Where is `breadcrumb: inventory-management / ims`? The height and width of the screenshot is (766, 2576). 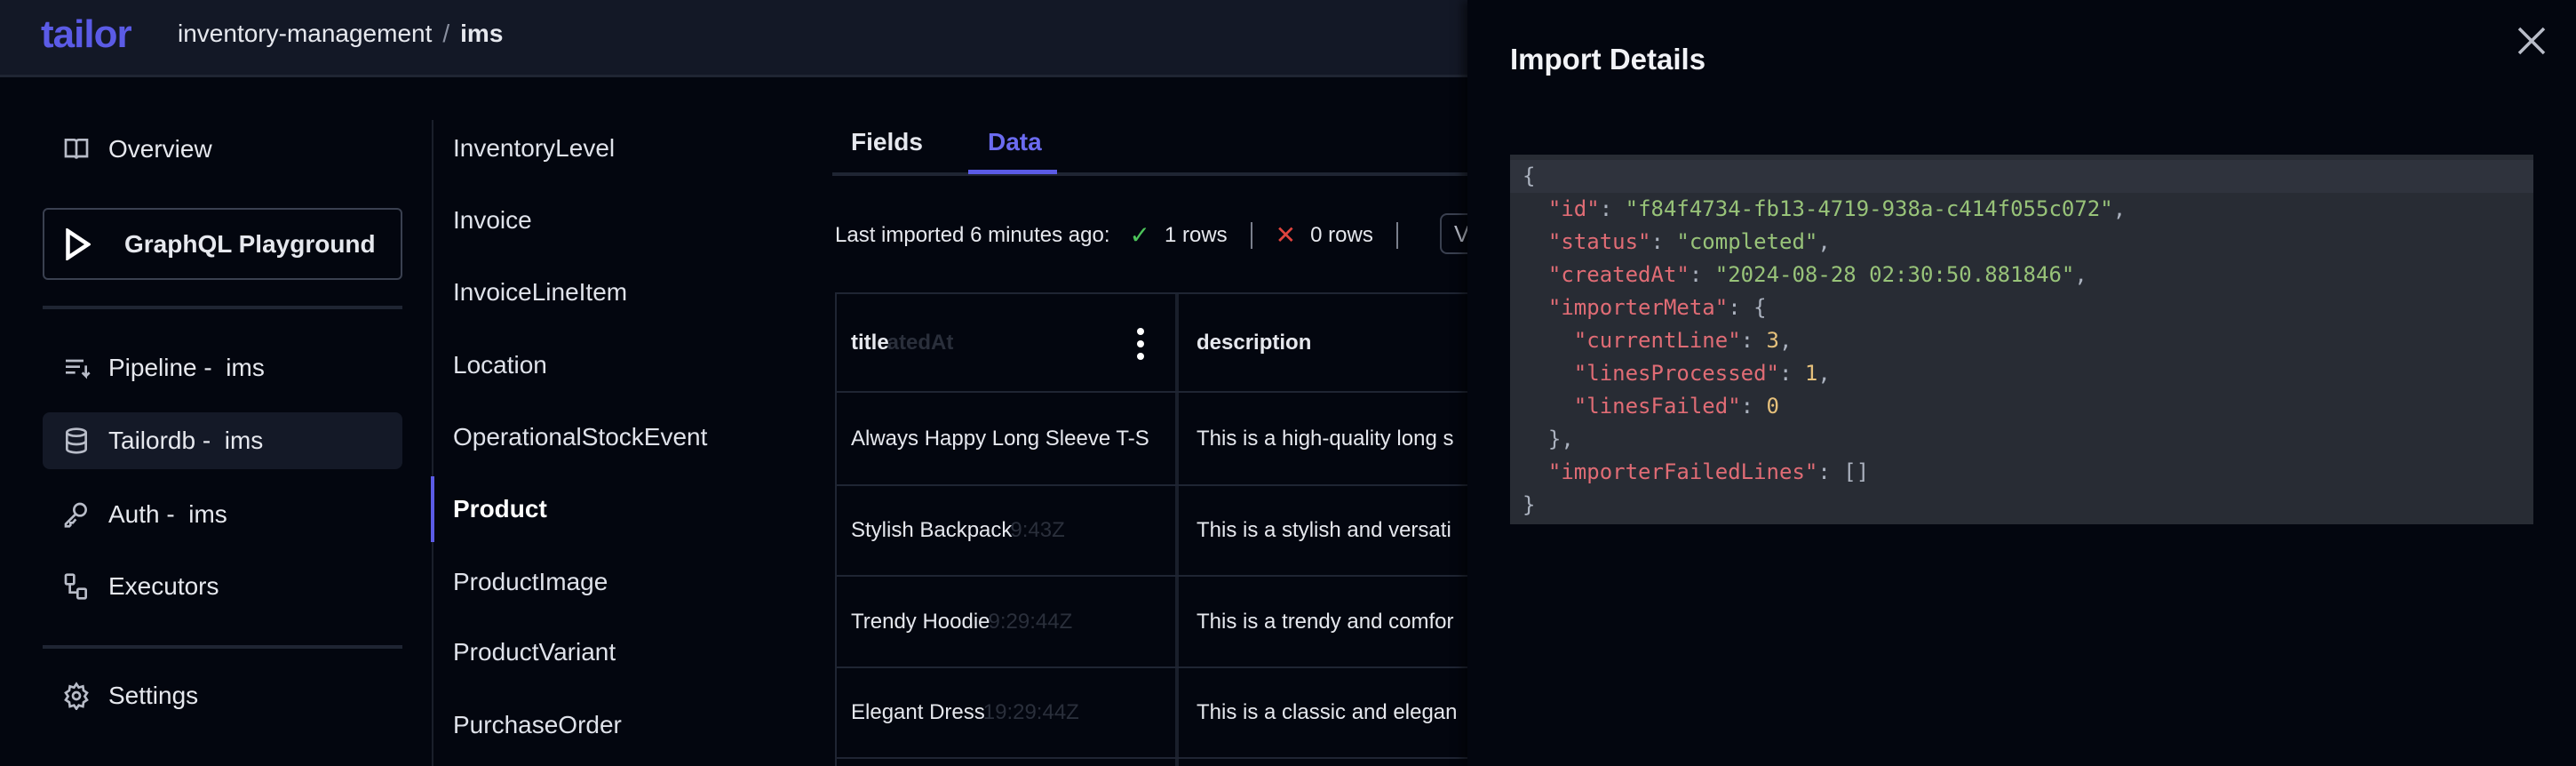 breadcrumb: inventory-management / ims is located at coordinates (340, 34).